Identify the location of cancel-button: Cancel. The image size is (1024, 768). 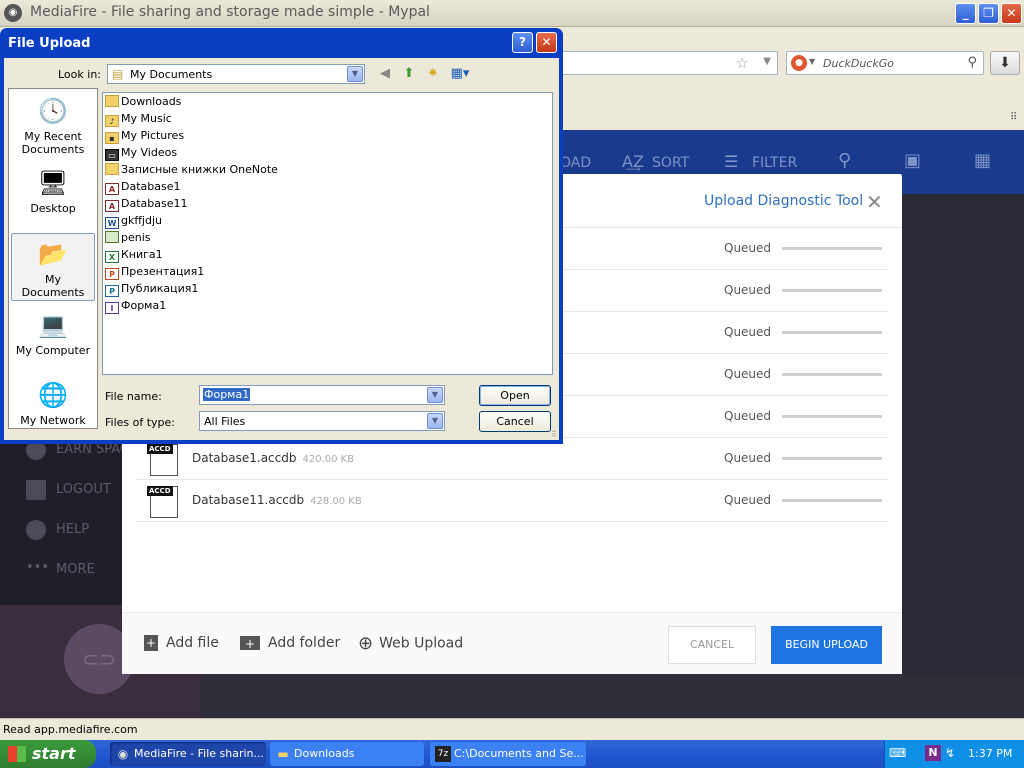
(515, 421).